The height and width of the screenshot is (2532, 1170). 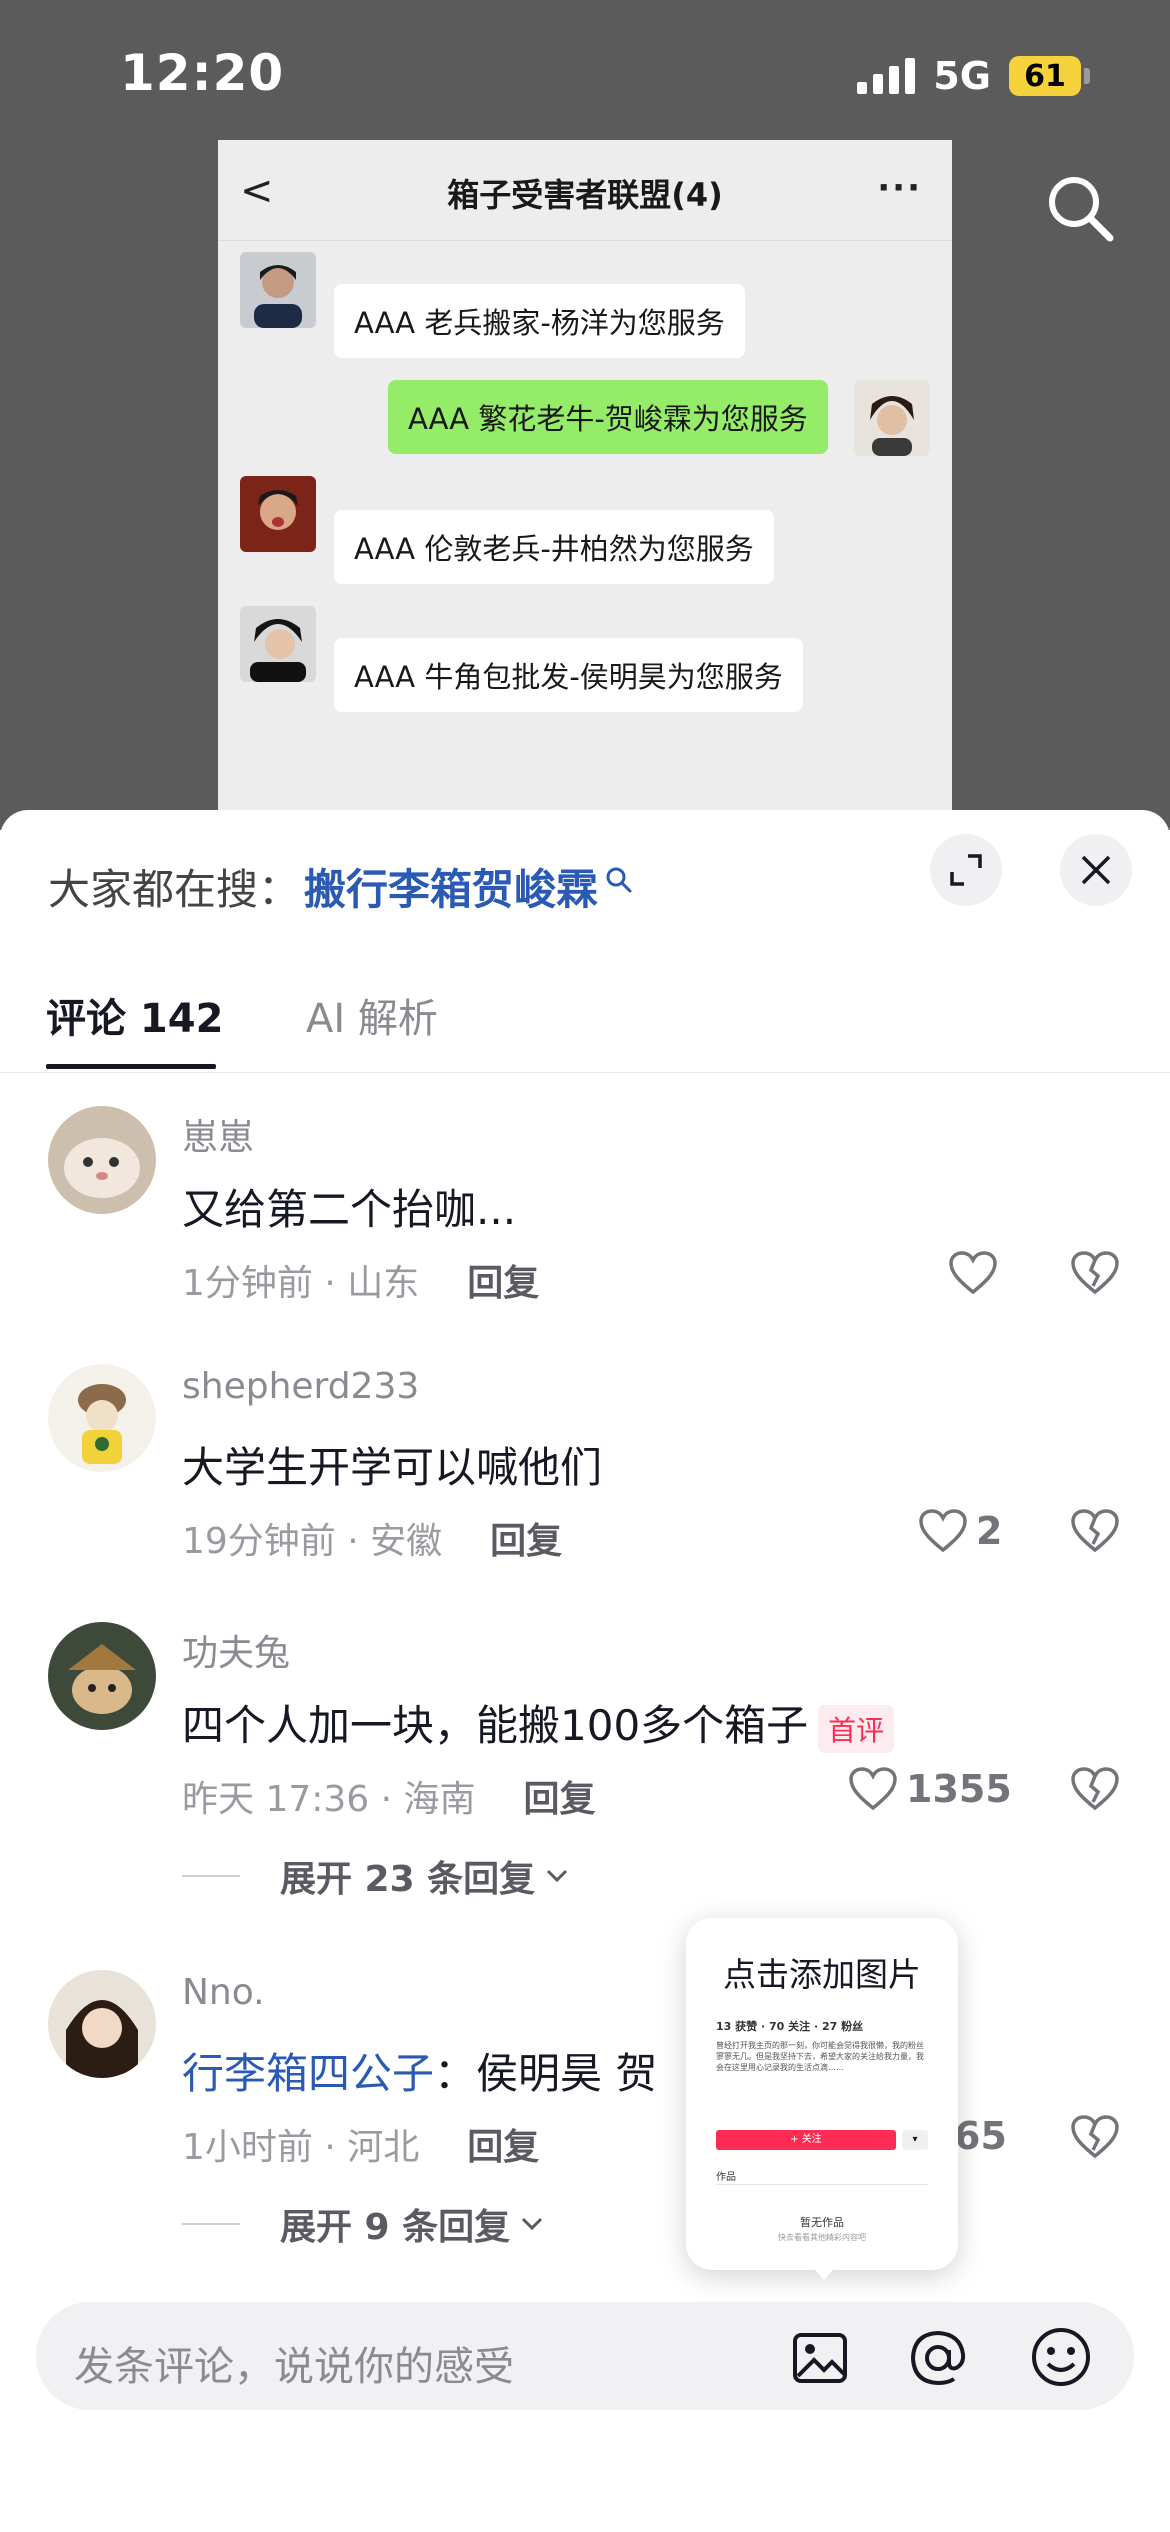 What do you see at coordinates (899, 188) in the screenshot?
I see `more-icon: ···` at bounding box center [899, 188].